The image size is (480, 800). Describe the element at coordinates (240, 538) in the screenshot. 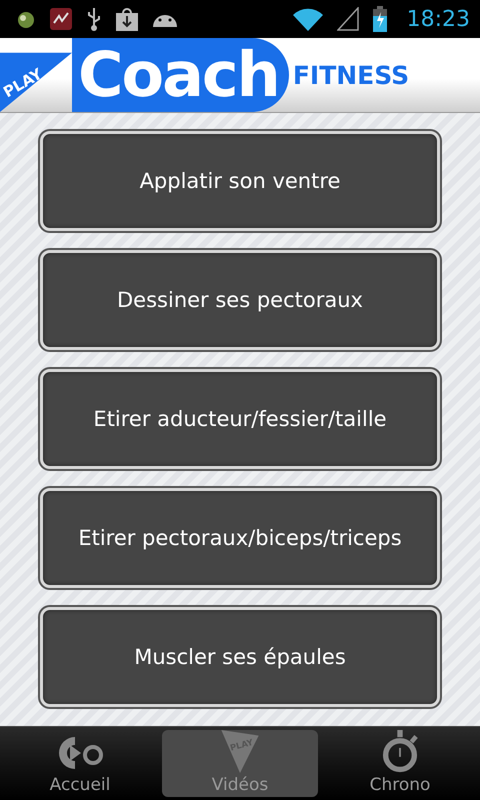

I see `exercise-button: Etirer pectoraux/biceps/triceps` at that location.